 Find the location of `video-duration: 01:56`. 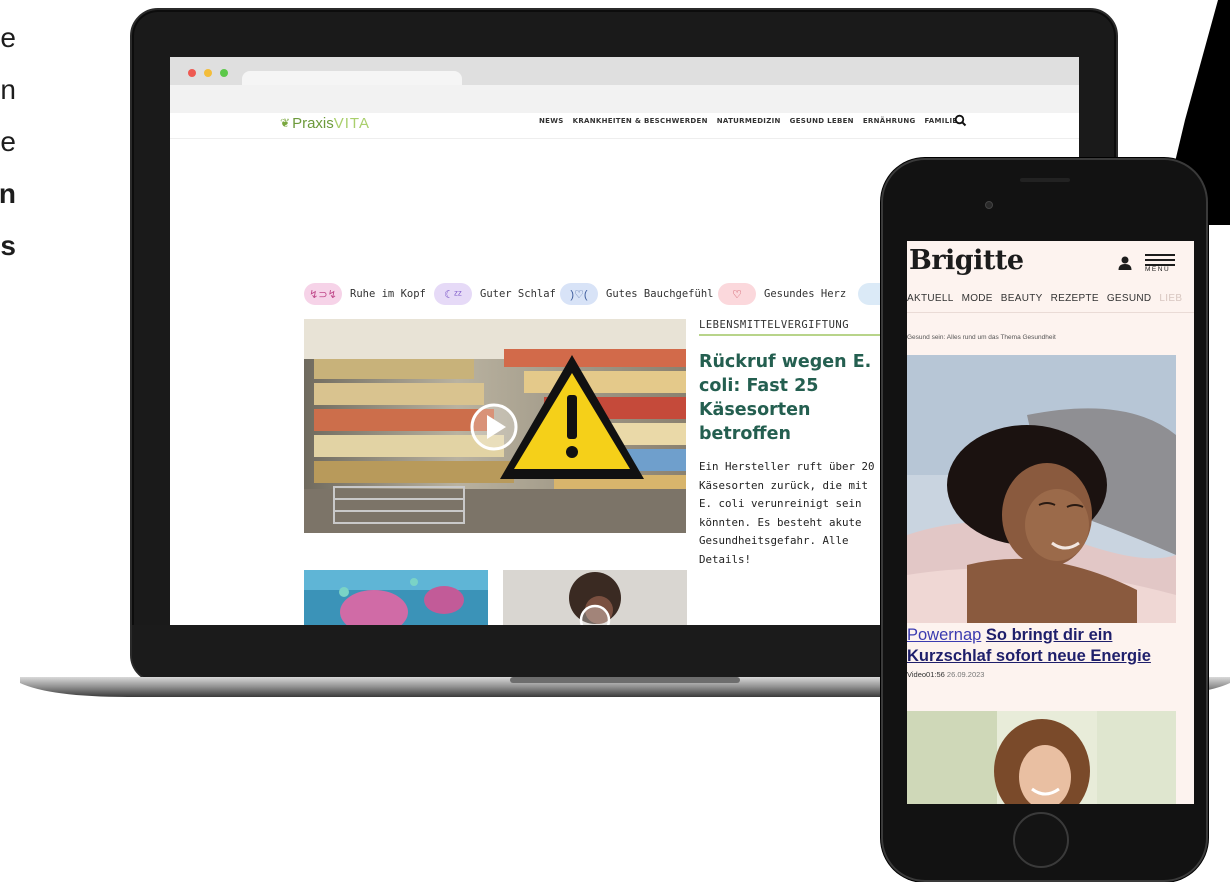

video-duration: 01:56 is located at coordinates (935, 674).